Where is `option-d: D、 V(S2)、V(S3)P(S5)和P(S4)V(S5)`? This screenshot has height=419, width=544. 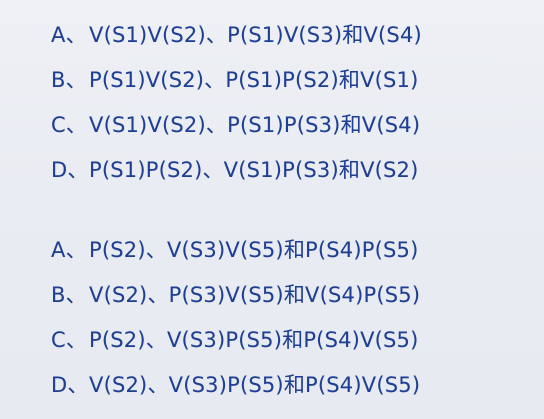 option-d: D、 V(S2)、V(S3)P(S5)和P(S4)V(S5) is located at coordinates (292, 383).